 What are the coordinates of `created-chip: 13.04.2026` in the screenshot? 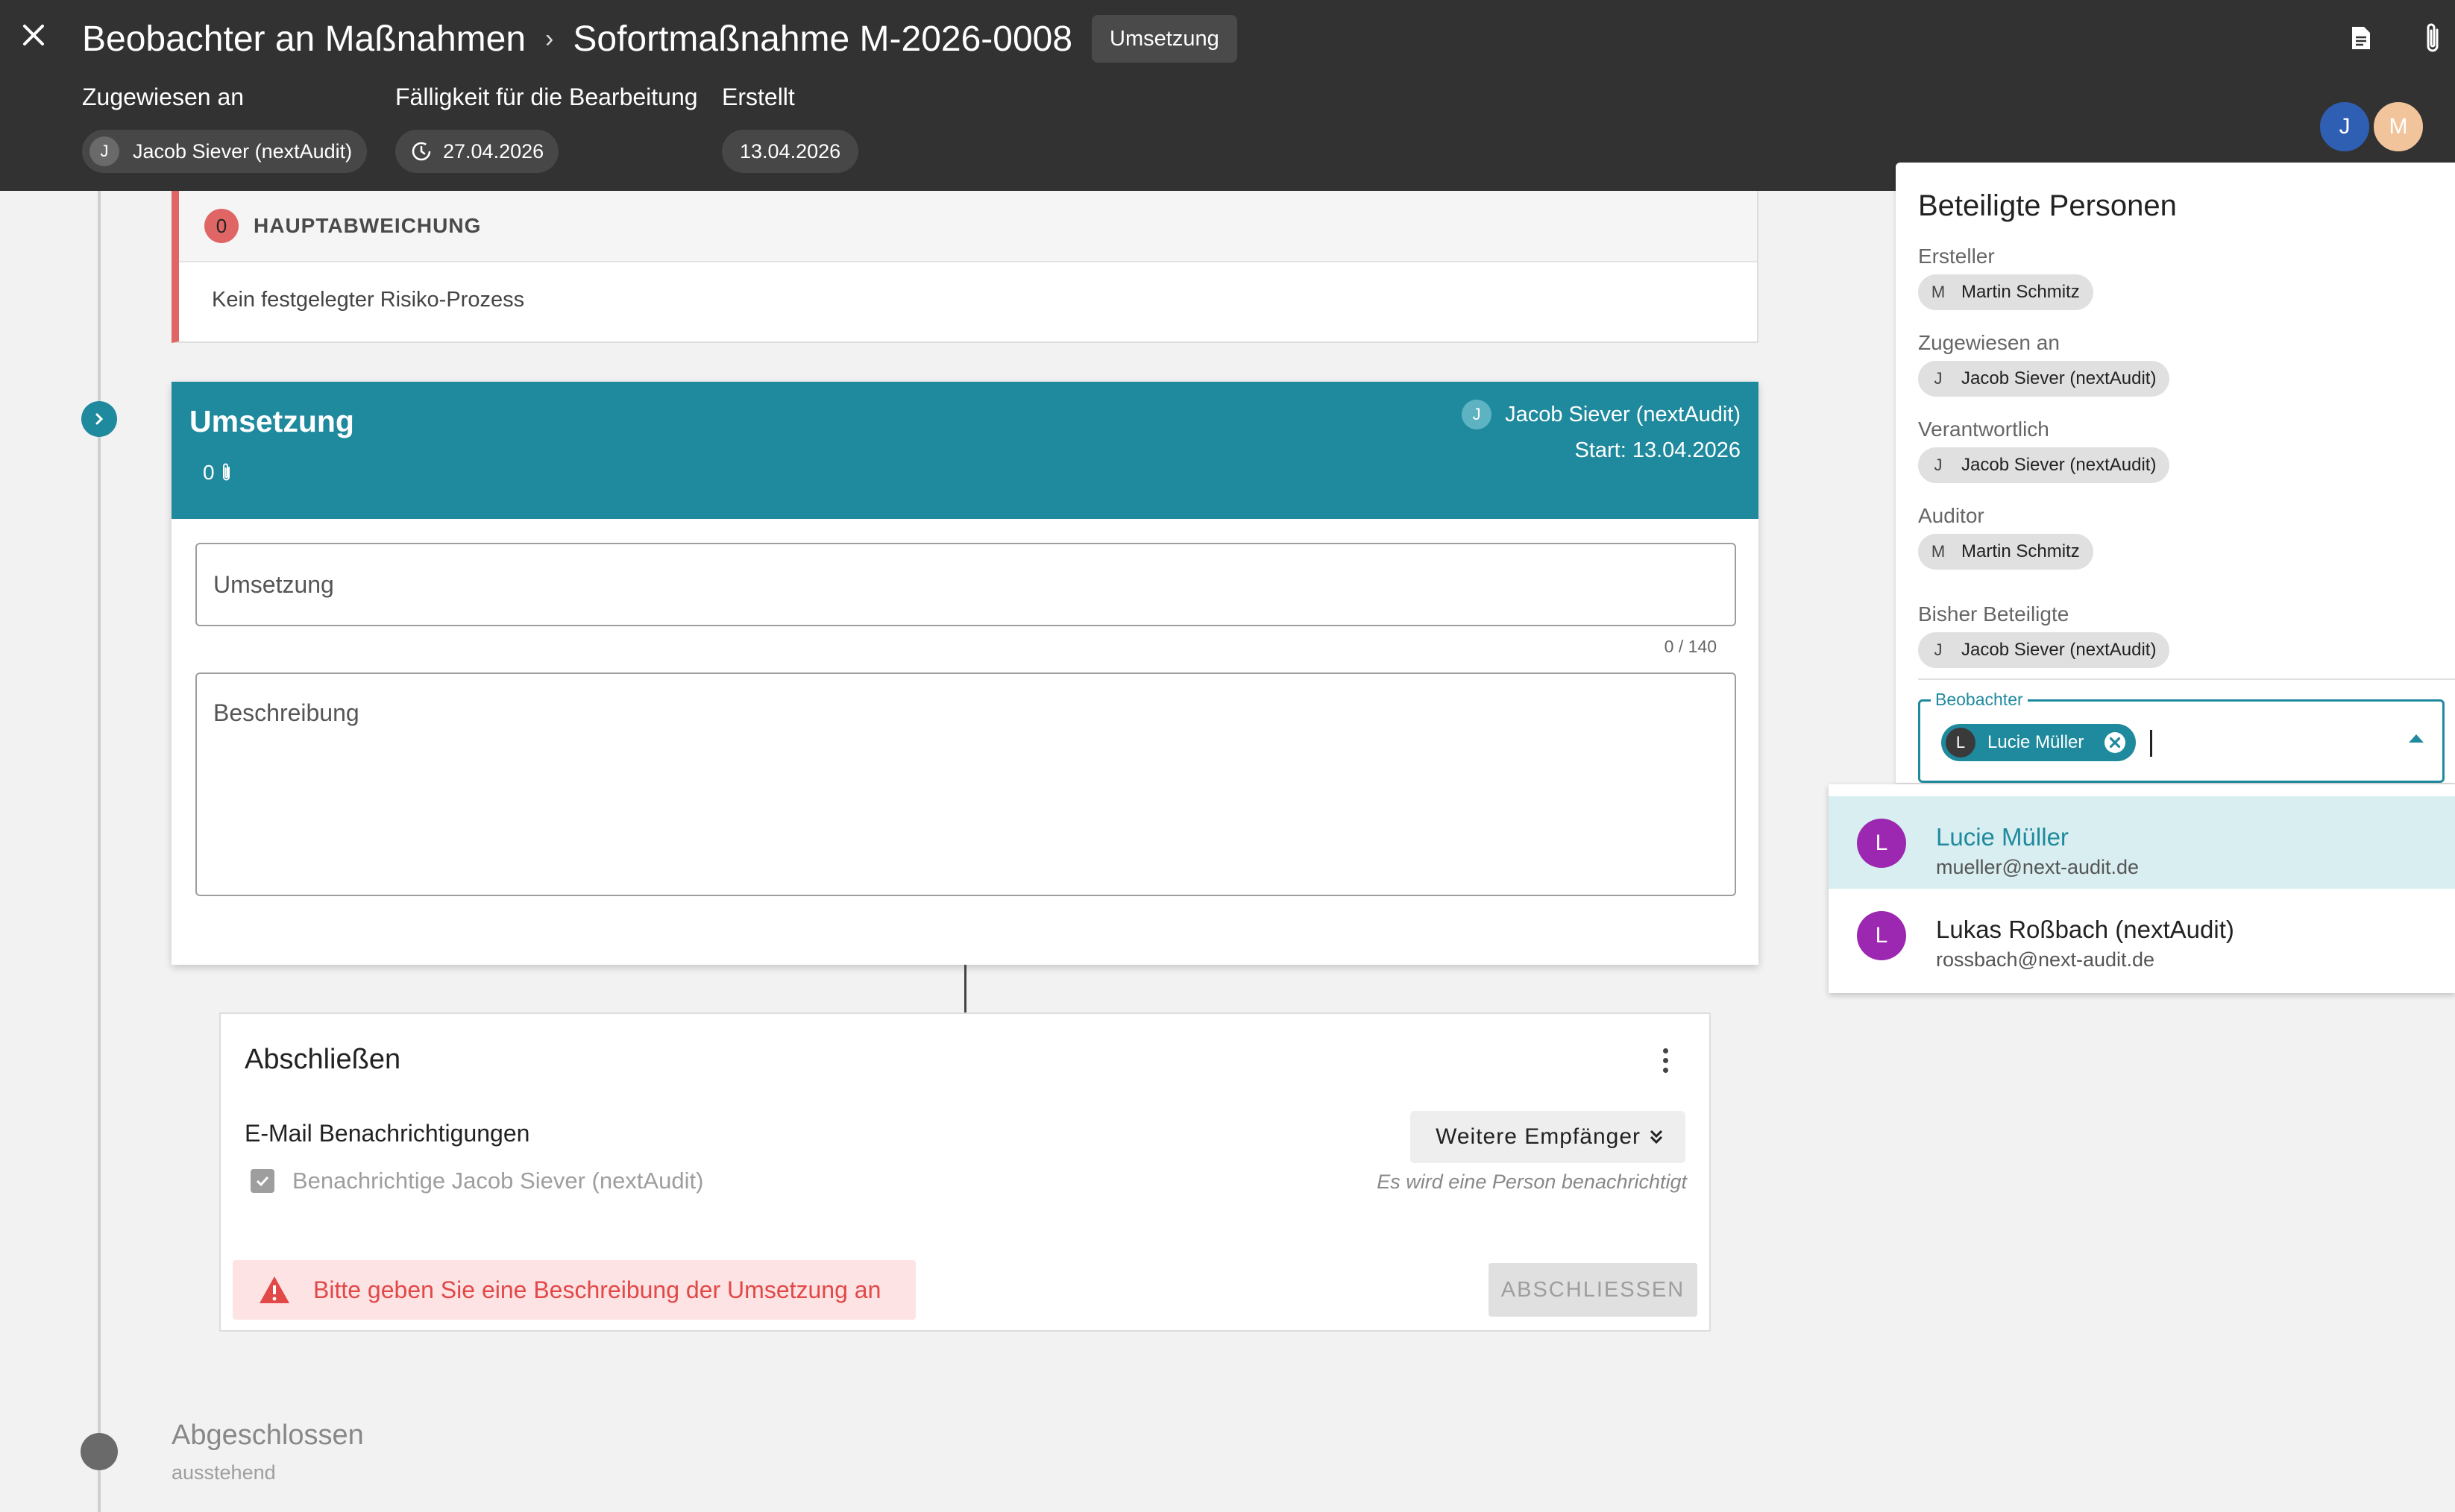 It's located at (790, 151).